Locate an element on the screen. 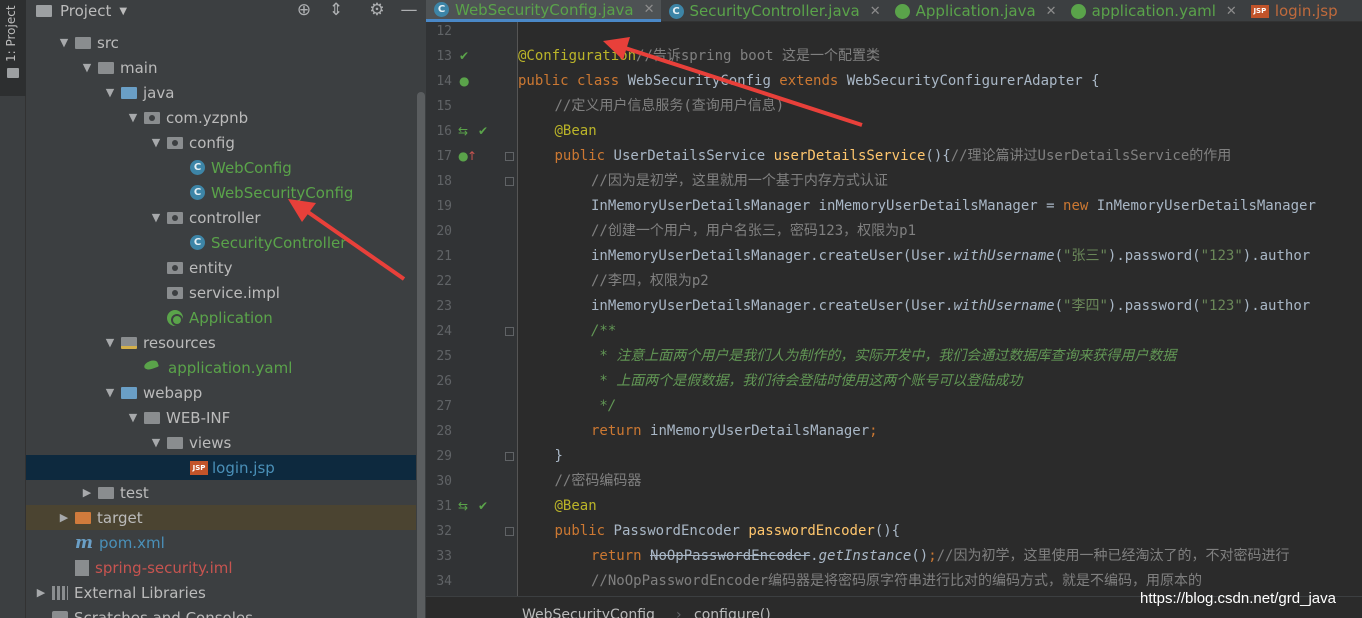 This screenshot has height=618, width=1362. code-token: ; is located at coordinates (873, 431).